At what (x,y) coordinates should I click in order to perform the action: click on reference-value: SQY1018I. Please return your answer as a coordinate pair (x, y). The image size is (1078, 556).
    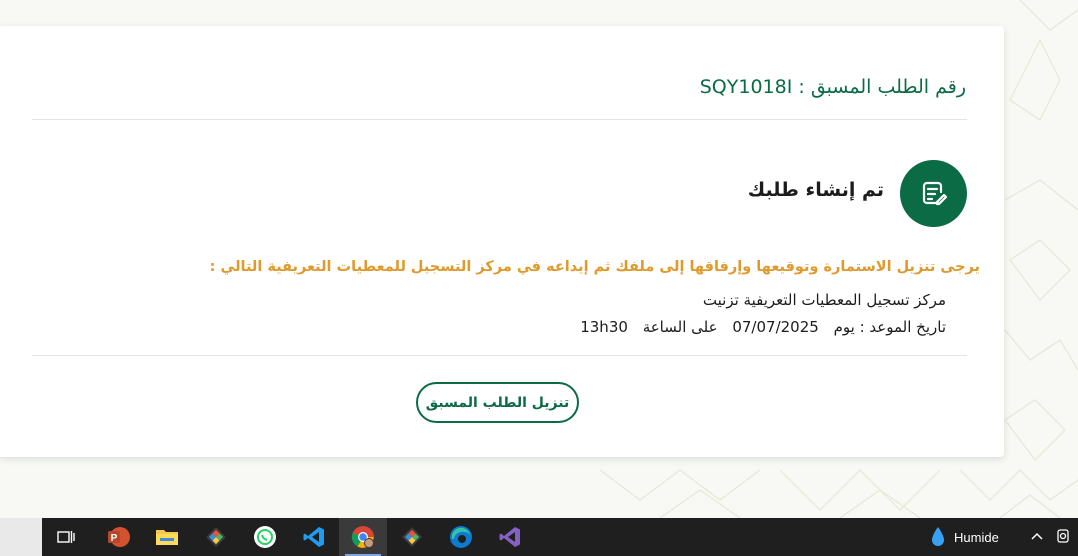
    Looking at the image, I should click on (746, 87).